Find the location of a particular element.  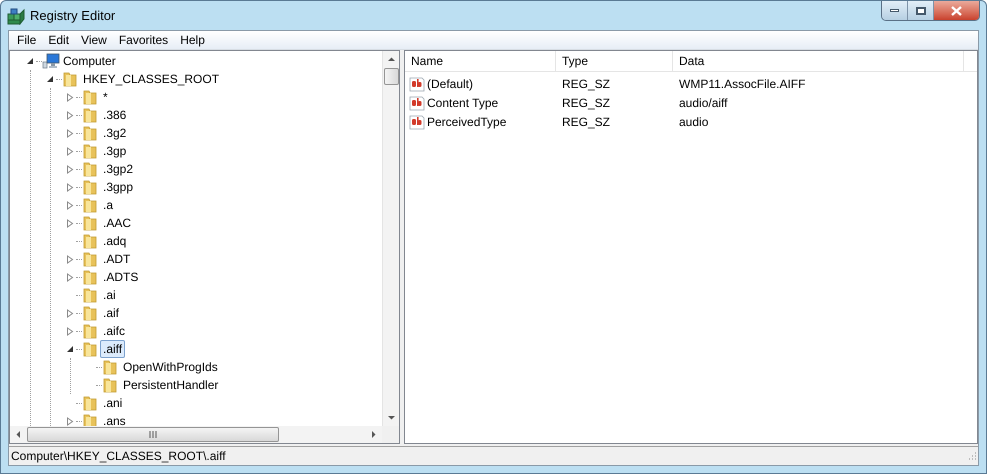

close-icon is located at coordinates (956, 11).